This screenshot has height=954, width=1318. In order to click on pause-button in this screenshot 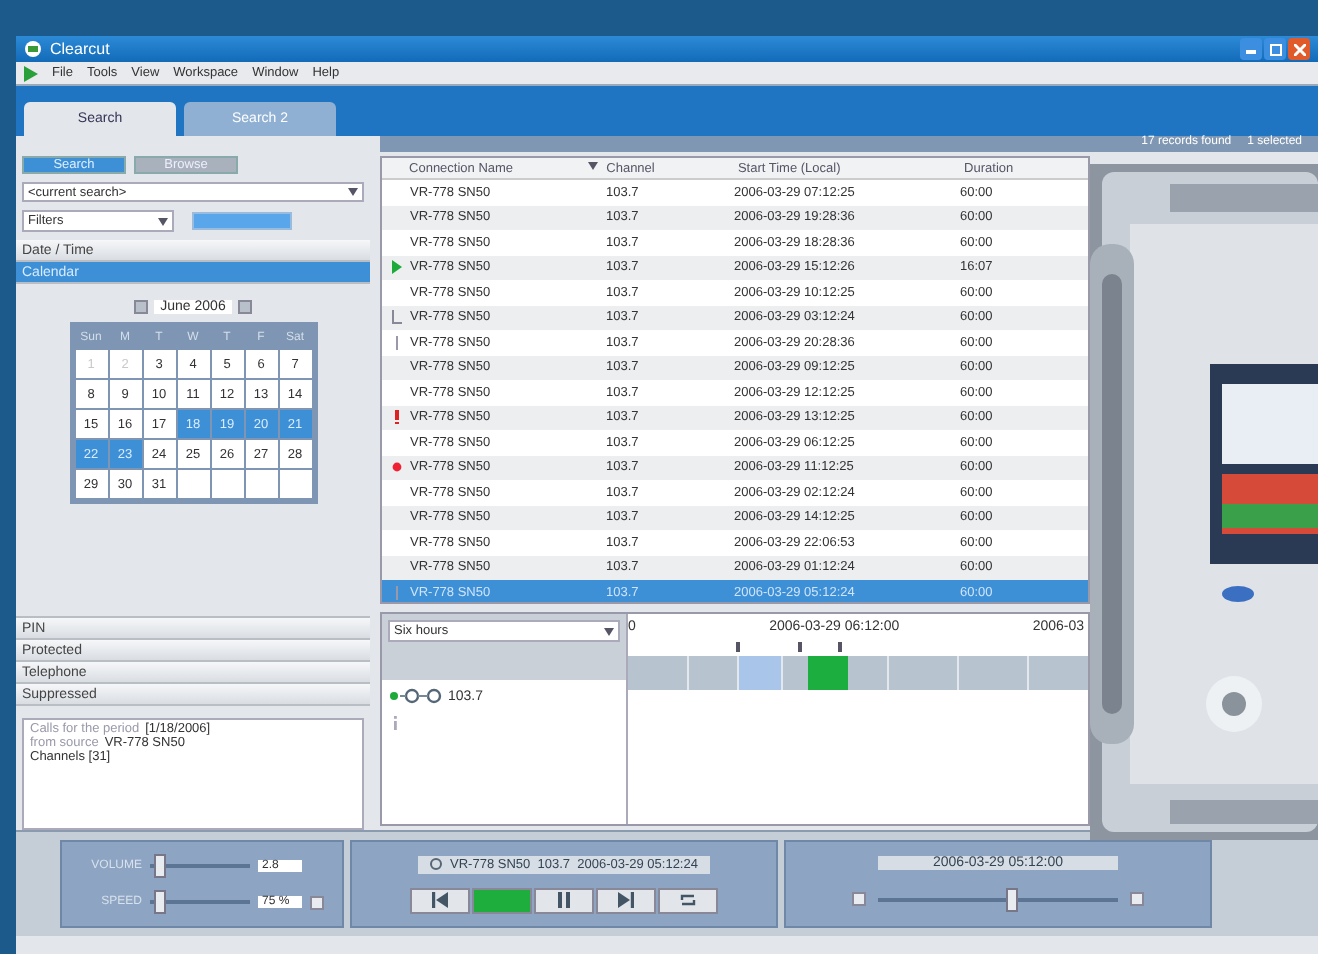, I will do `click(564, 900)`.